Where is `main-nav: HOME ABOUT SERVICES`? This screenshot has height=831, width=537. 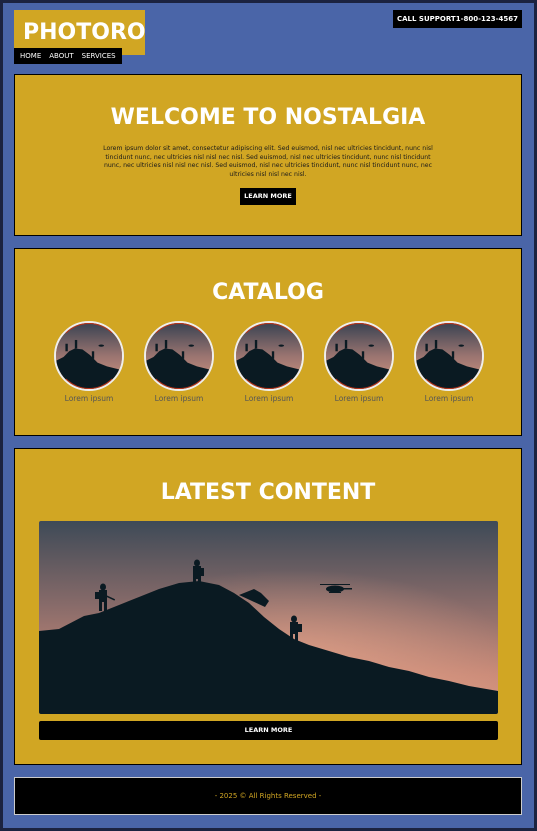
main-nav: HOME ABOUT SERVICES is located at coordinates (68, 56).